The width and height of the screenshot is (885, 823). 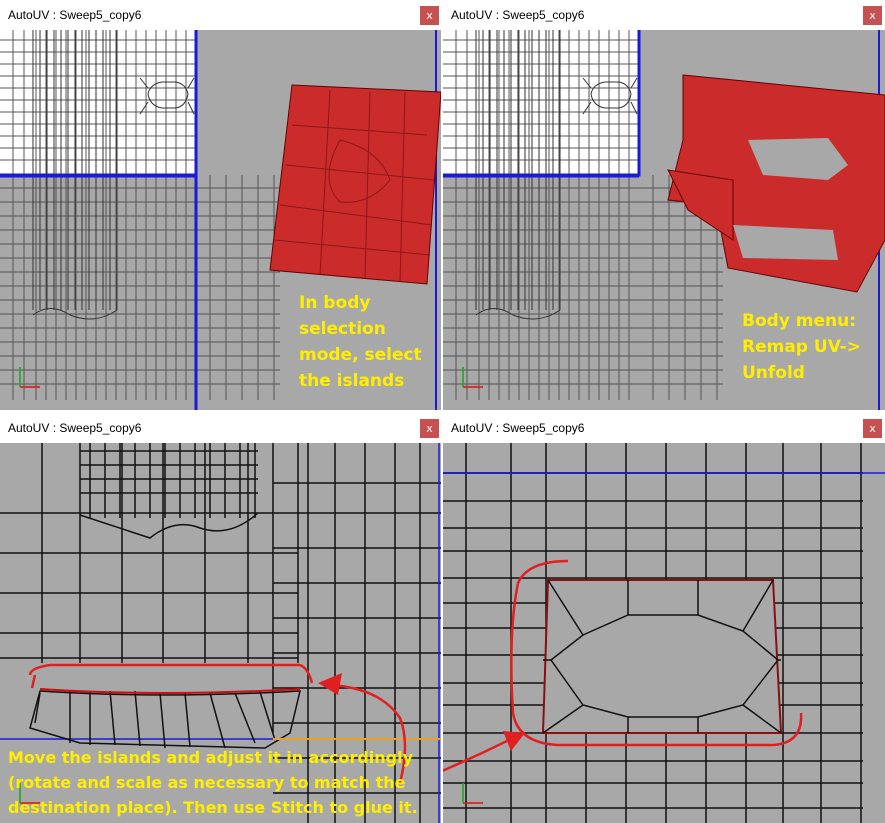 I want to click on selected-island, so click(x=355, y=184).